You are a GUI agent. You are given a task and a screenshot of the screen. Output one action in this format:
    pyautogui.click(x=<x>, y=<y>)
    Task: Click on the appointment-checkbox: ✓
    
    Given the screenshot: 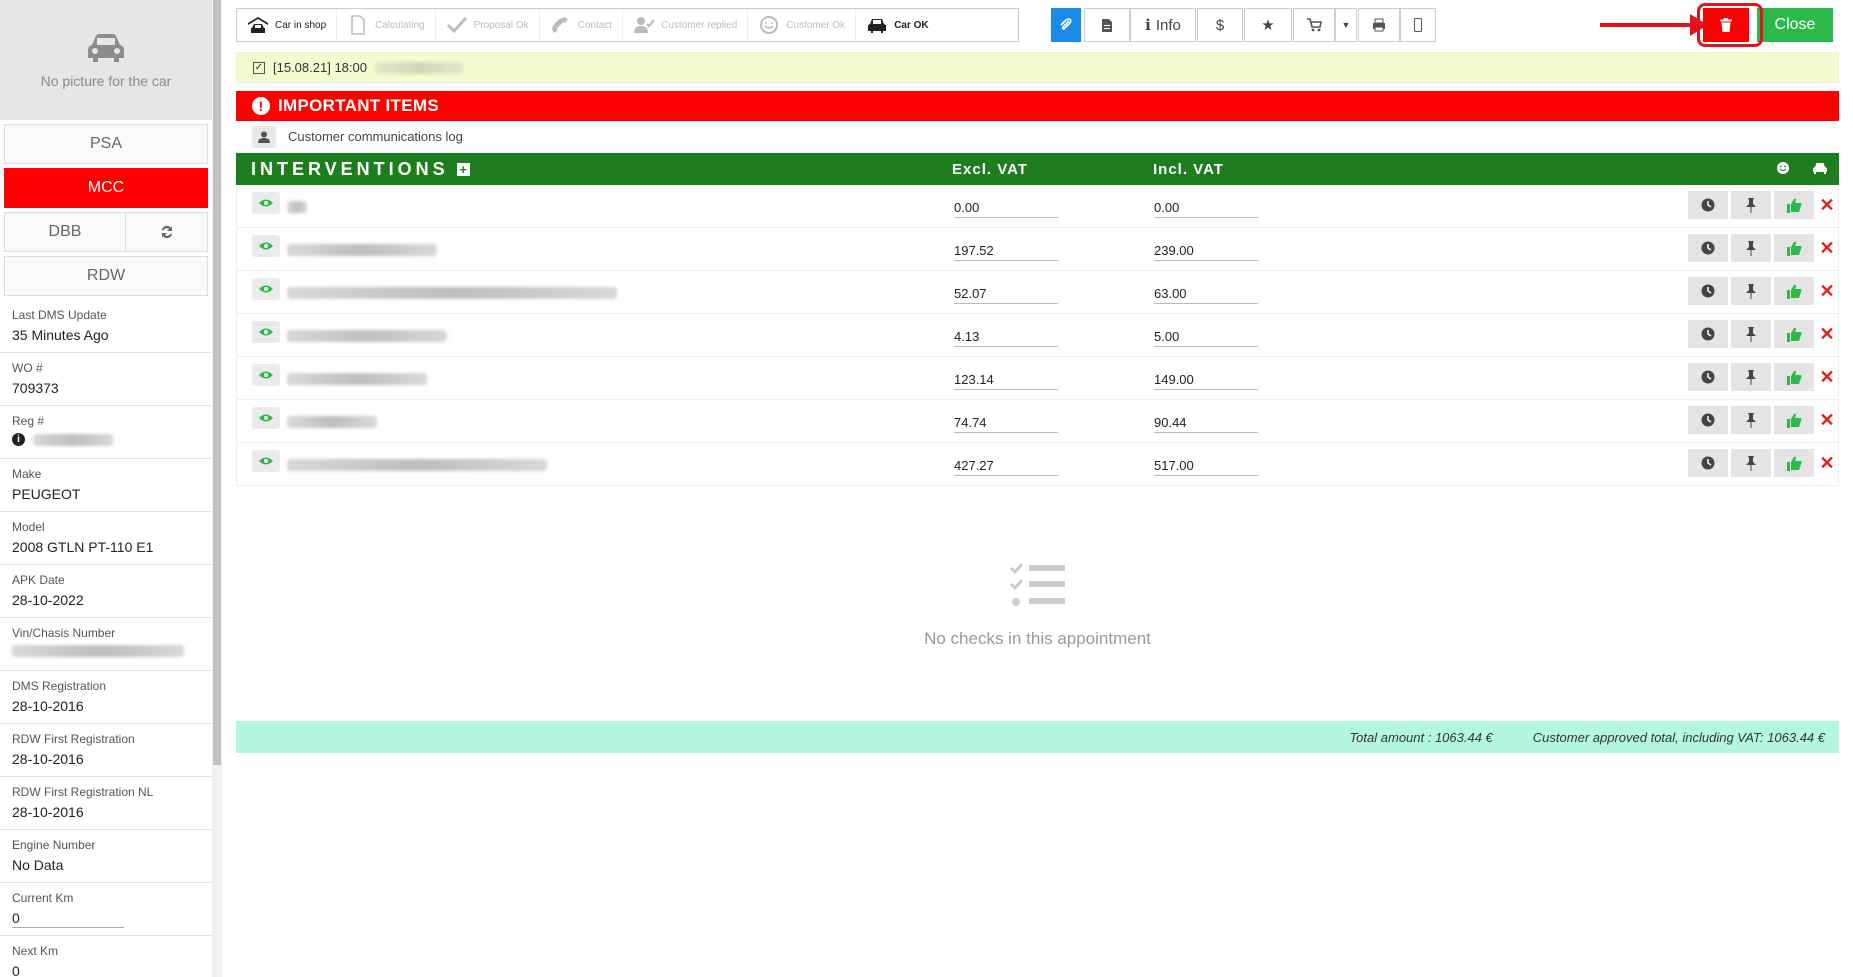 What is the action you would take?
    pyautogui.click(x=259, y=67)
    